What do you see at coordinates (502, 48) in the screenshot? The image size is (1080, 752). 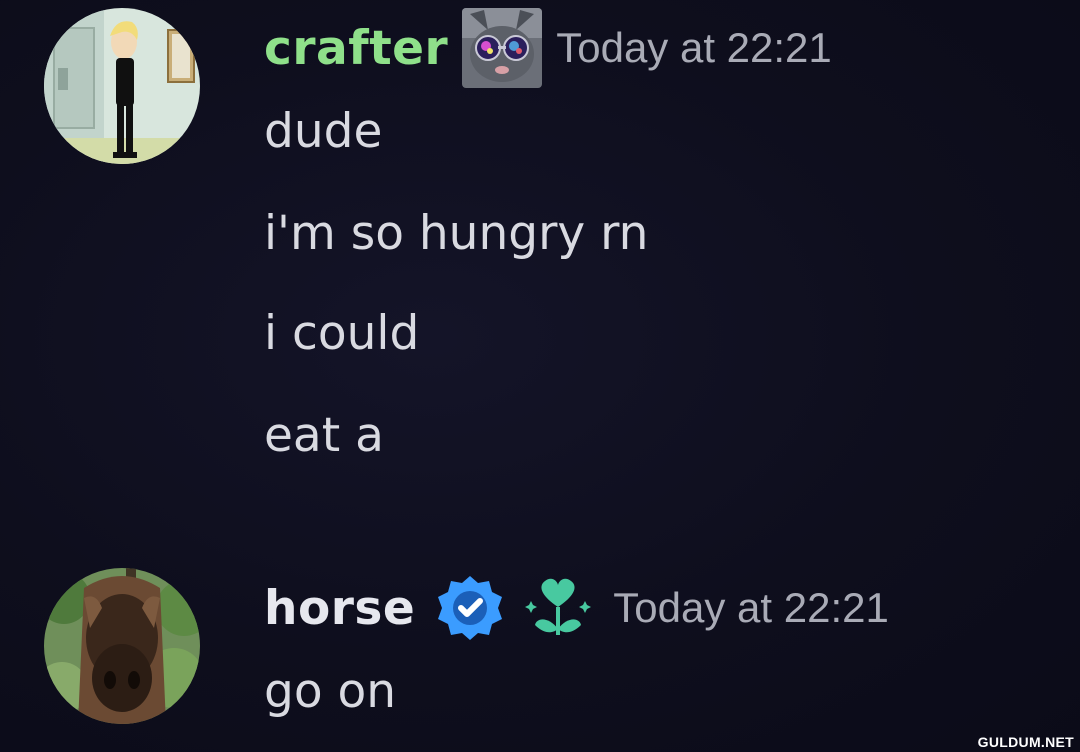 I see `cat-sunglasses-icon` at bounding box center [502, 48].